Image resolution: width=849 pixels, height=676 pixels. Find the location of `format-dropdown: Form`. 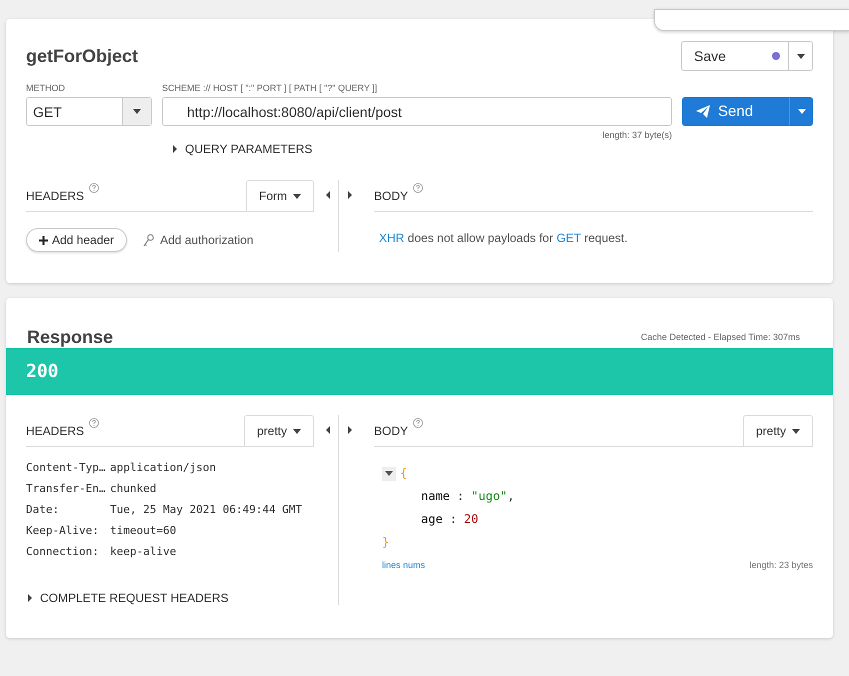

format-dropdown: Form is located at coordinates (280, 195).